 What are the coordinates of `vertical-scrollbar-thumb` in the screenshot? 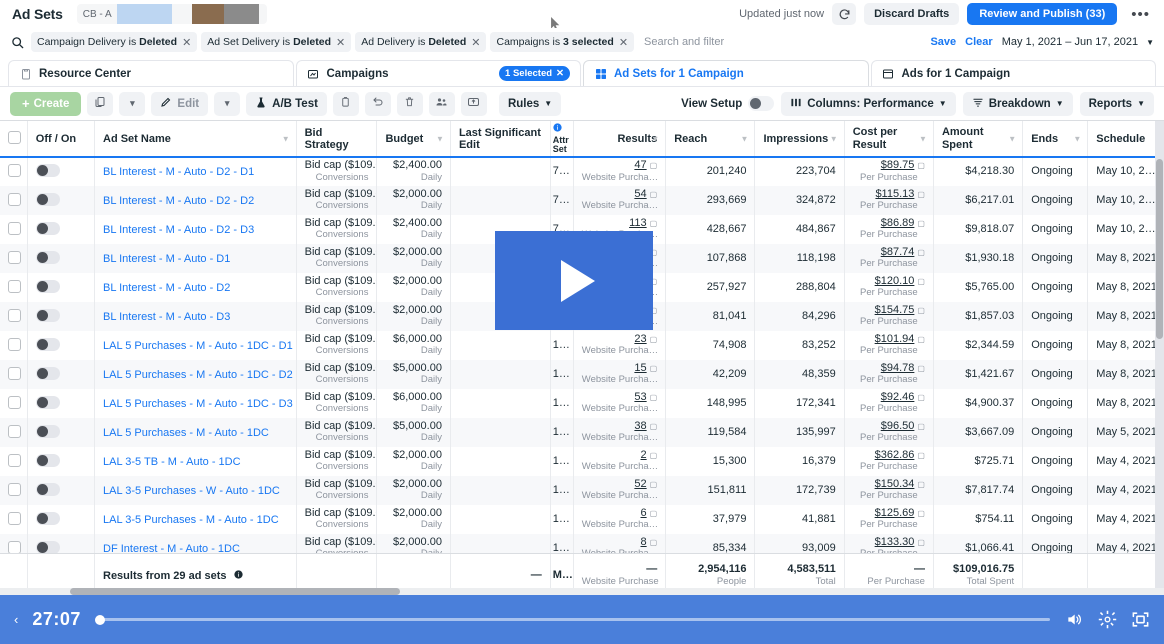 It's located at (1159, 249).